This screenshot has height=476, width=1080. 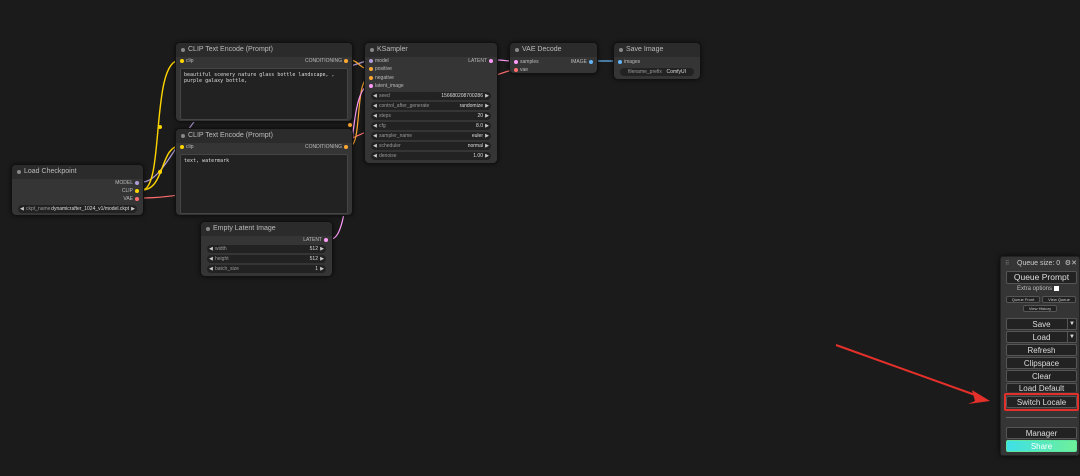 What do you see at coordinates (385, 86) in the screenshot?
I see `input-latent-image: latent_image` at bounding box center [385, 86].